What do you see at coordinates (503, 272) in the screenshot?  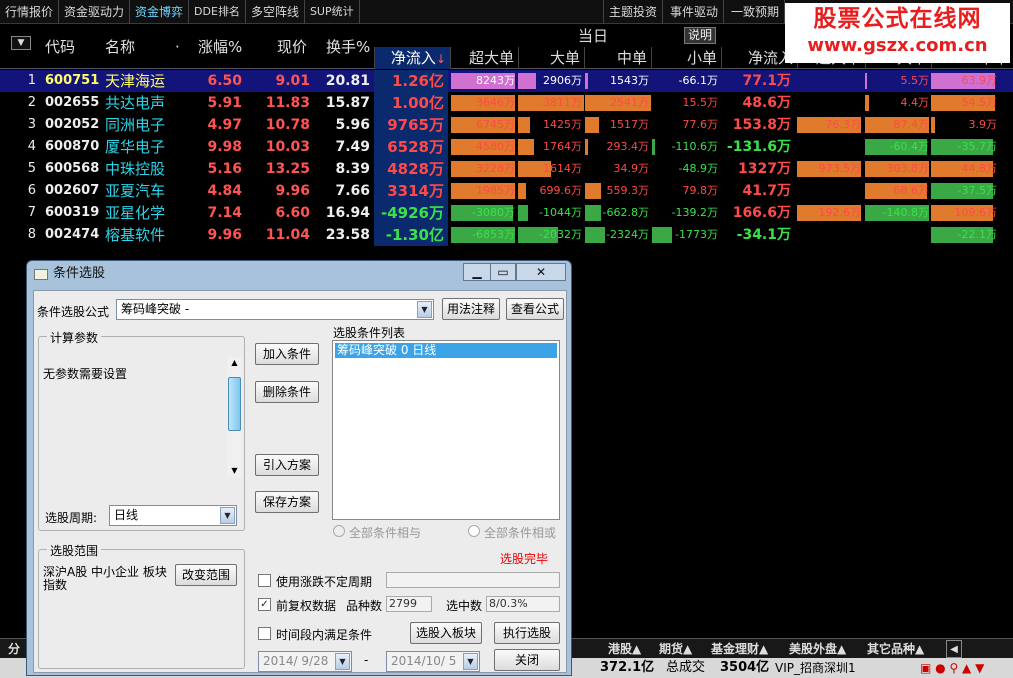 I see `maximize-button: ▭` at bounding box center [503, 272].